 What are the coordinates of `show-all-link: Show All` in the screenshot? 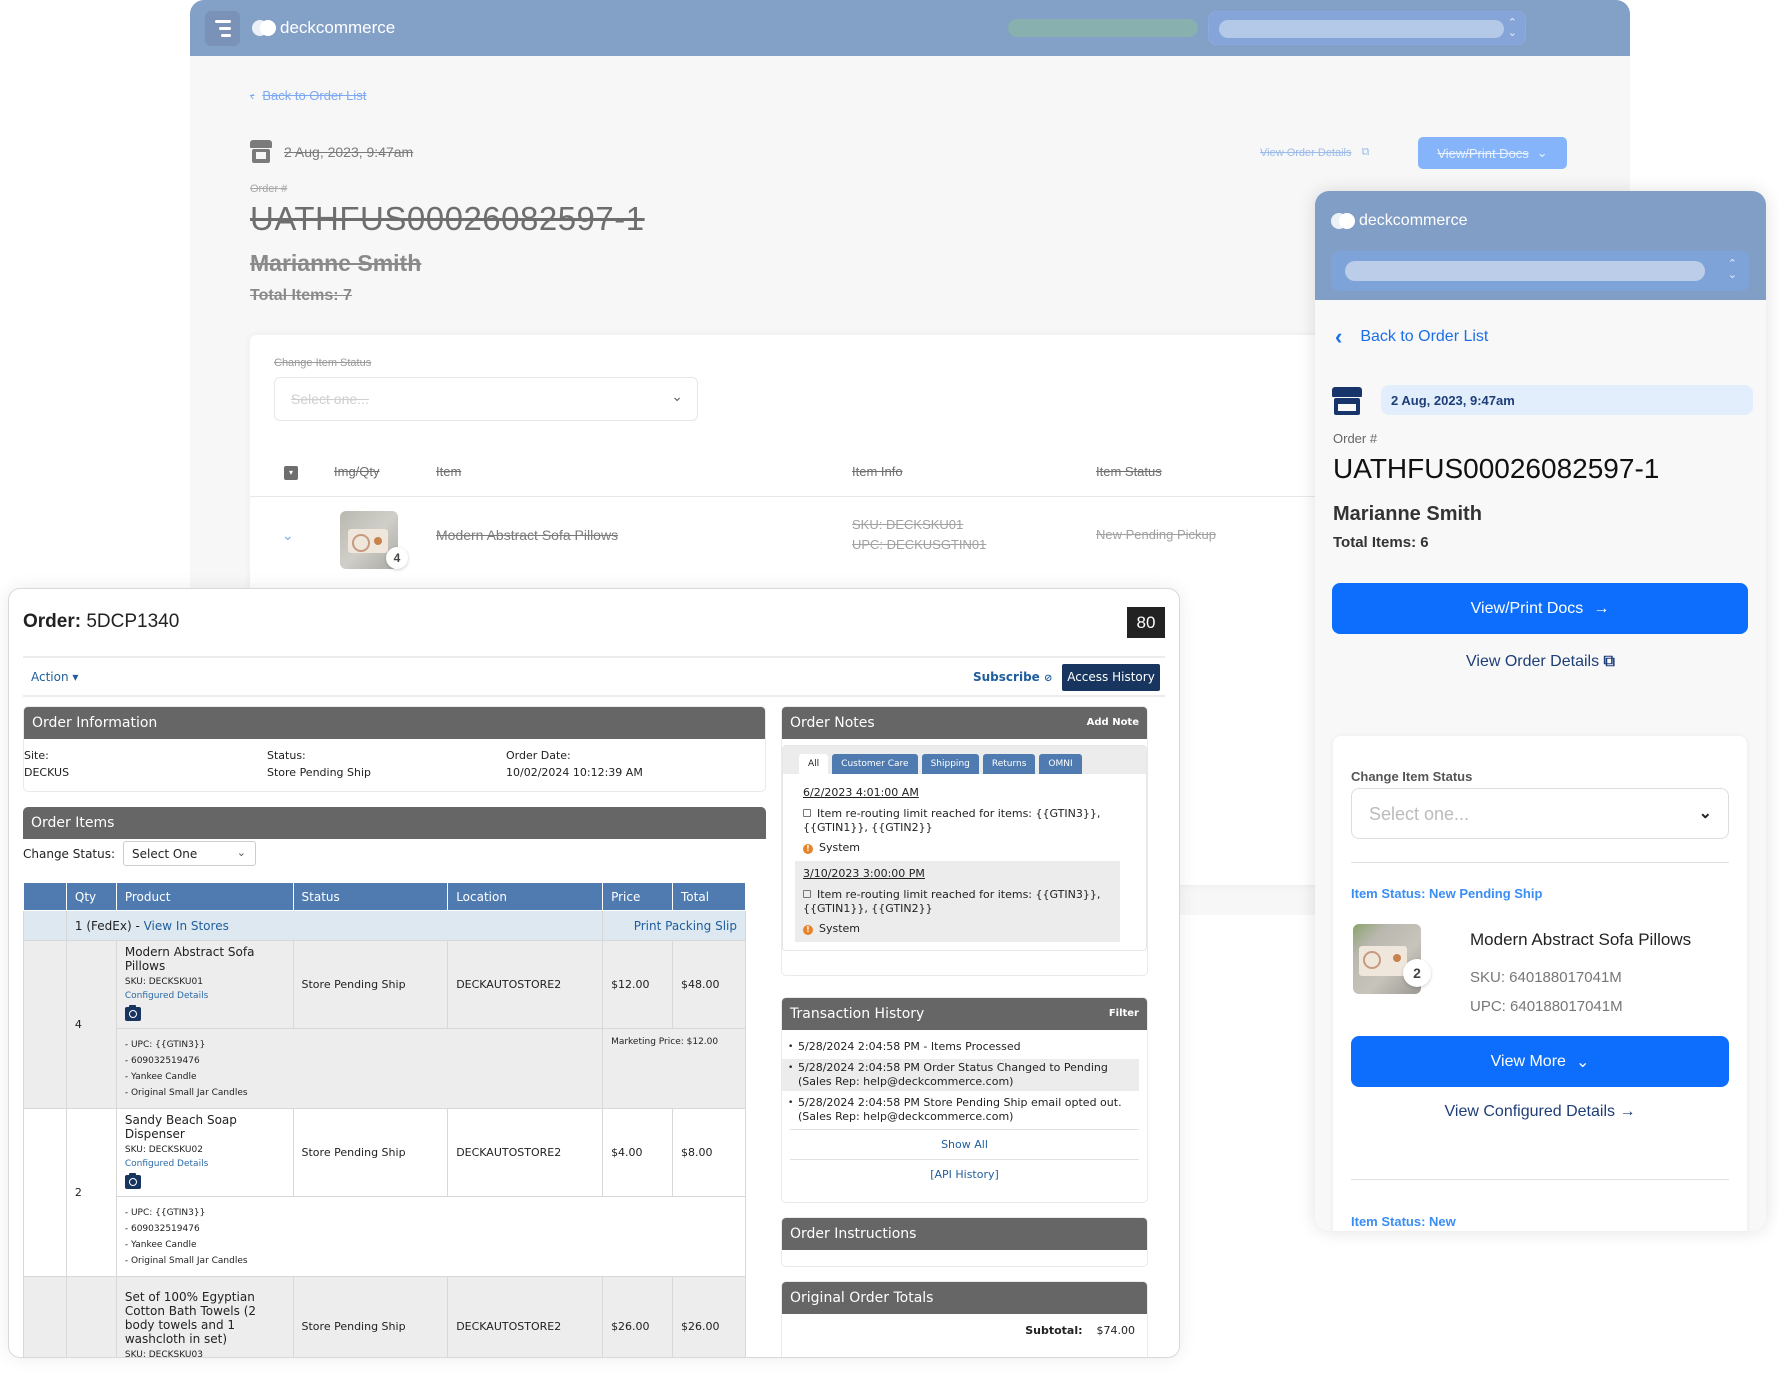 It's located at (964, 1144).